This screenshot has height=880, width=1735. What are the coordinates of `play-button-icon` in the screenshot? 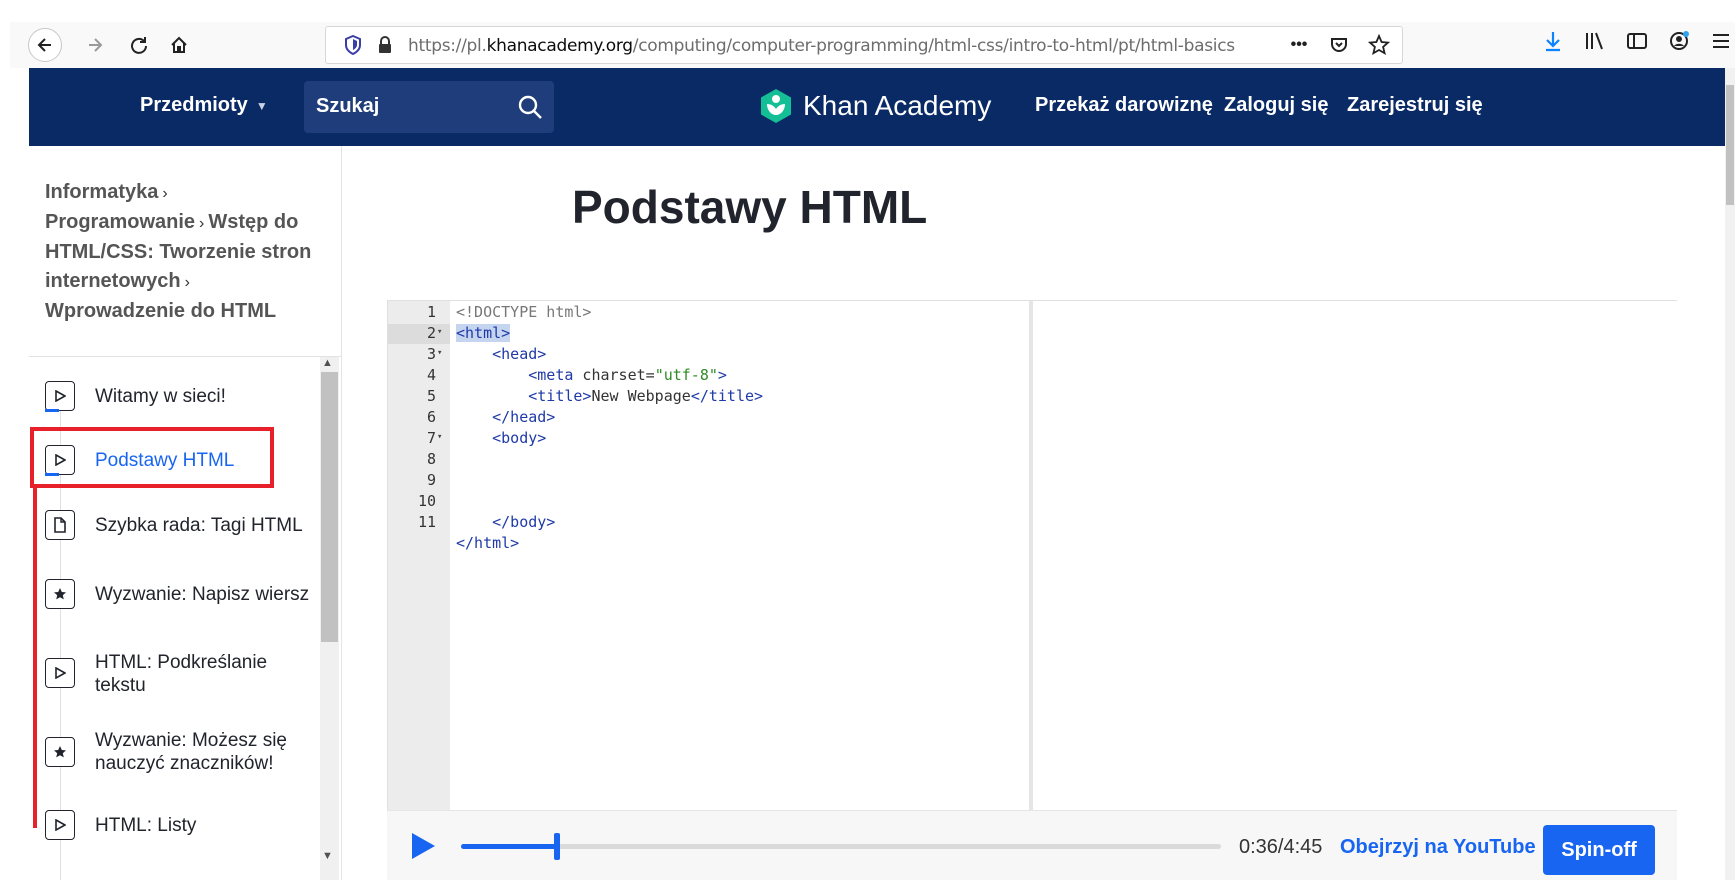 It's located at (423, 846).